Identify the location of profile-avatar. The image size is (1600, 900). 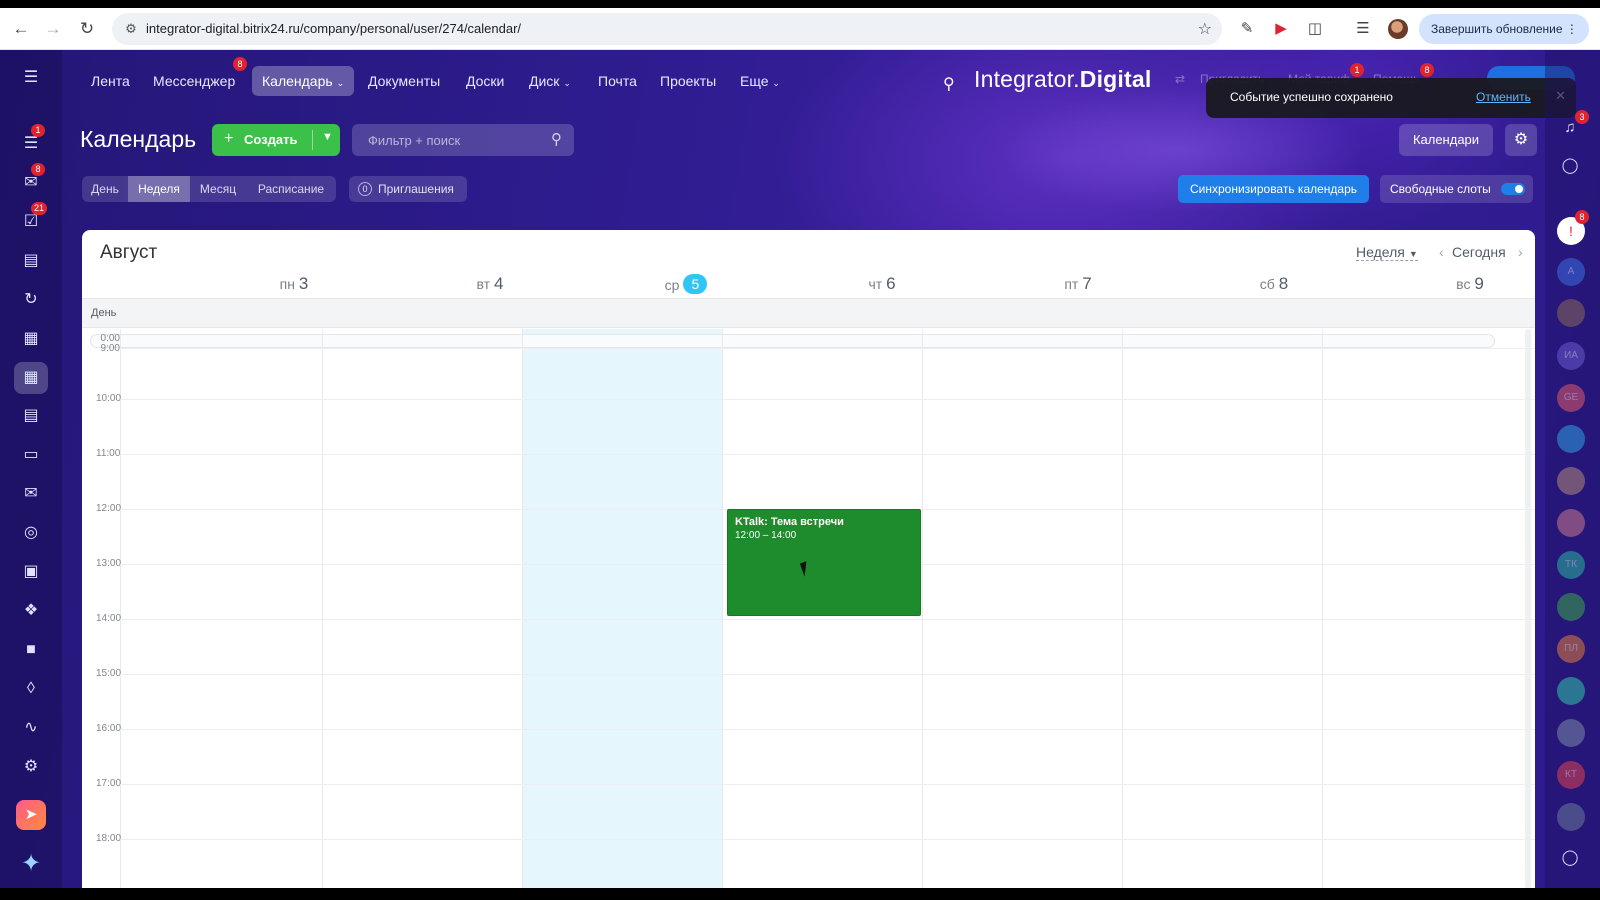
(1398, 29).